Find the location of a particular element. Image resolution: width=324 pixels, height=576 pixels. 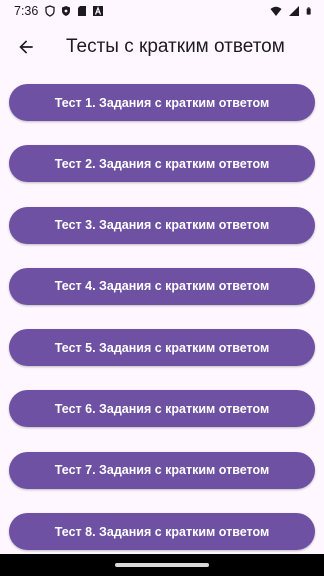

status-right is located at coordinates (292, 11).